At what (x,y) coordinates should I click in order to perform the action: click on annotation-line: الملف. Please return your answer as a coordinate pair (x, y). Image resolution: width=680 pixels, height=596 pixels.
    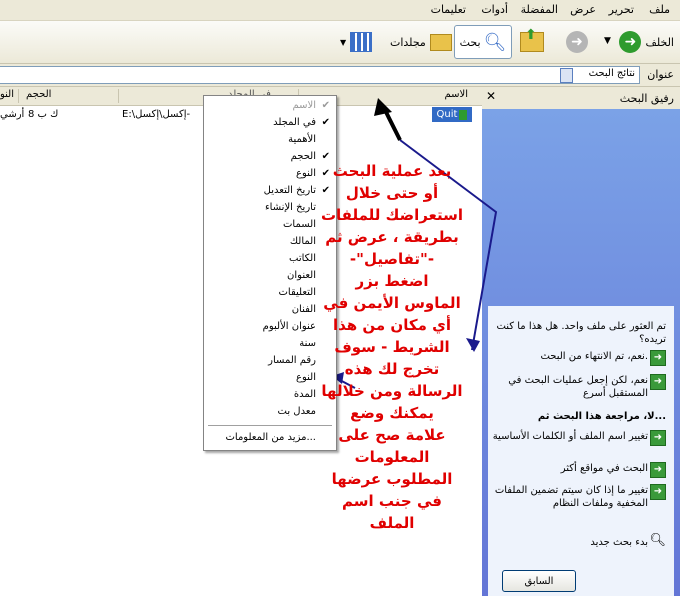
    Looking at the image, I should click on (392, 523).